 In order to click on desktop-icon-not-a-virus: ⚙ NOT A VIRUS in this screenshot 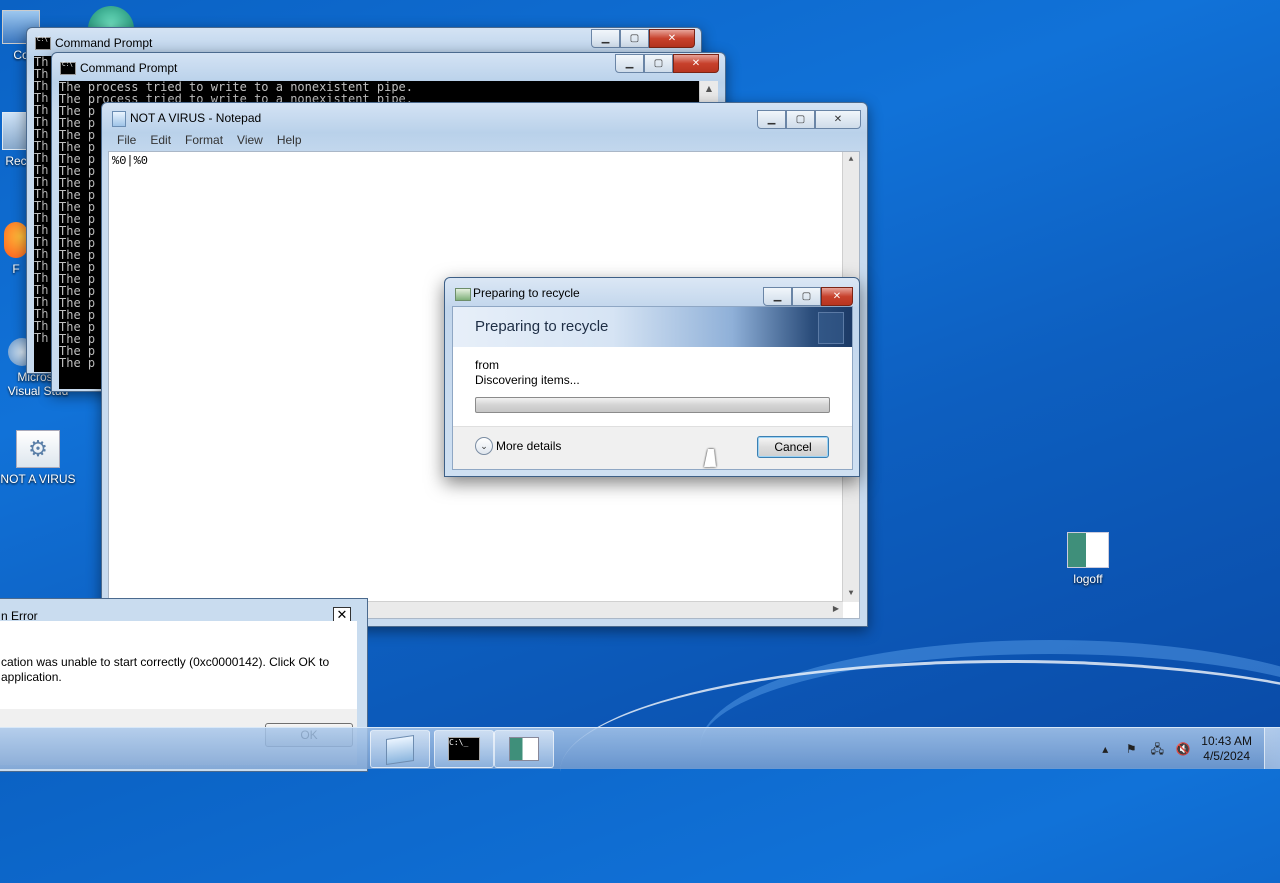, I will do `click(38, 458)`.